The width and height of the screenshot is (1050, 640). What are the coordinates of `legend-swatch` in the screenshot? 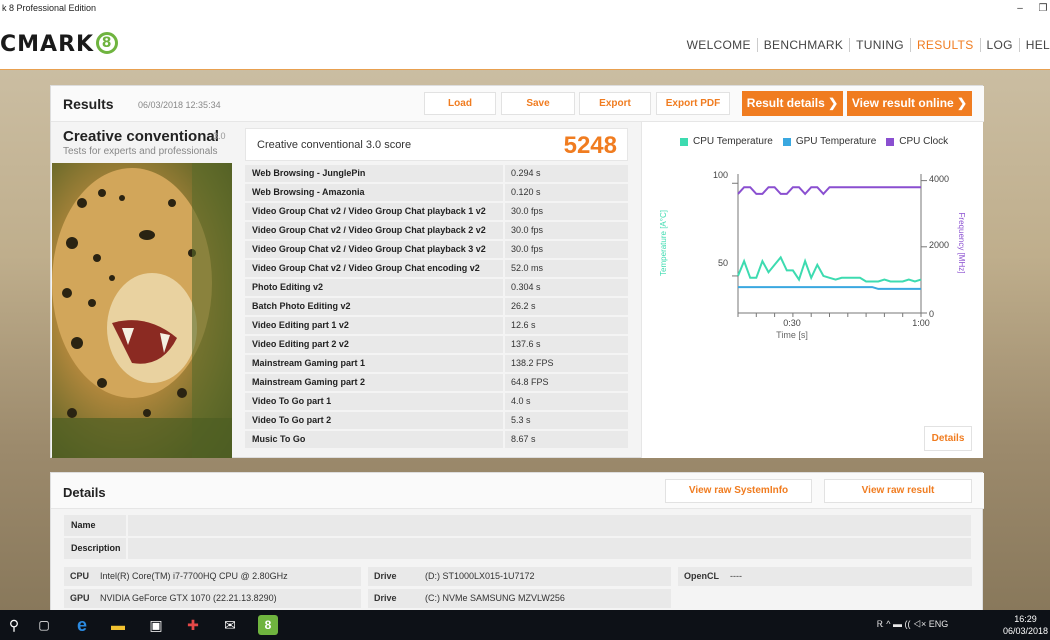 It's located at (684, 141).